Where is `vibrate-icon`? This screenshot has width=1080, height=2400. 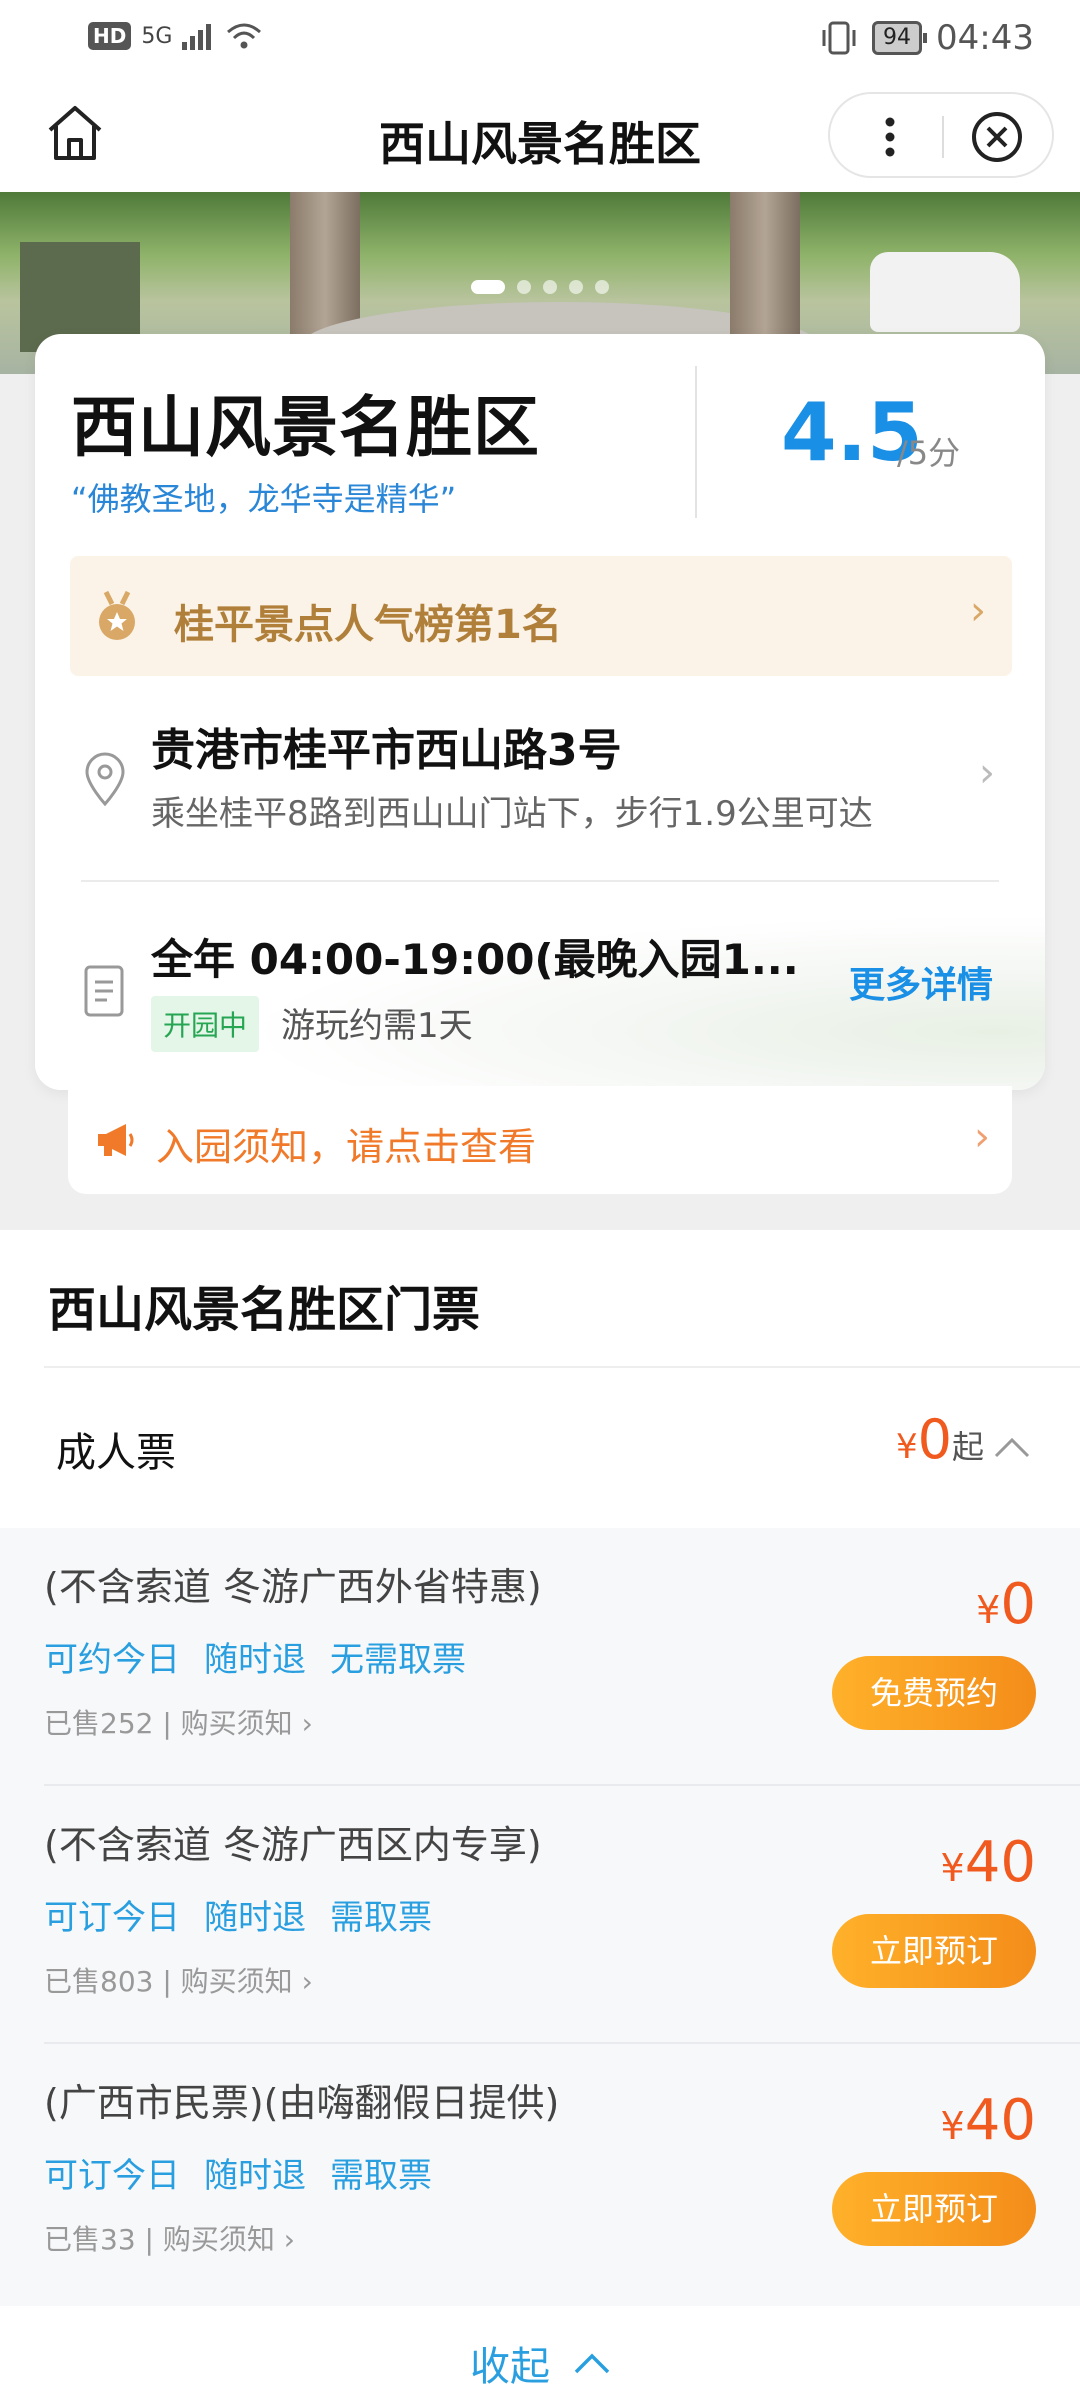 vibrate-icon is located at coordinates (839, 38).